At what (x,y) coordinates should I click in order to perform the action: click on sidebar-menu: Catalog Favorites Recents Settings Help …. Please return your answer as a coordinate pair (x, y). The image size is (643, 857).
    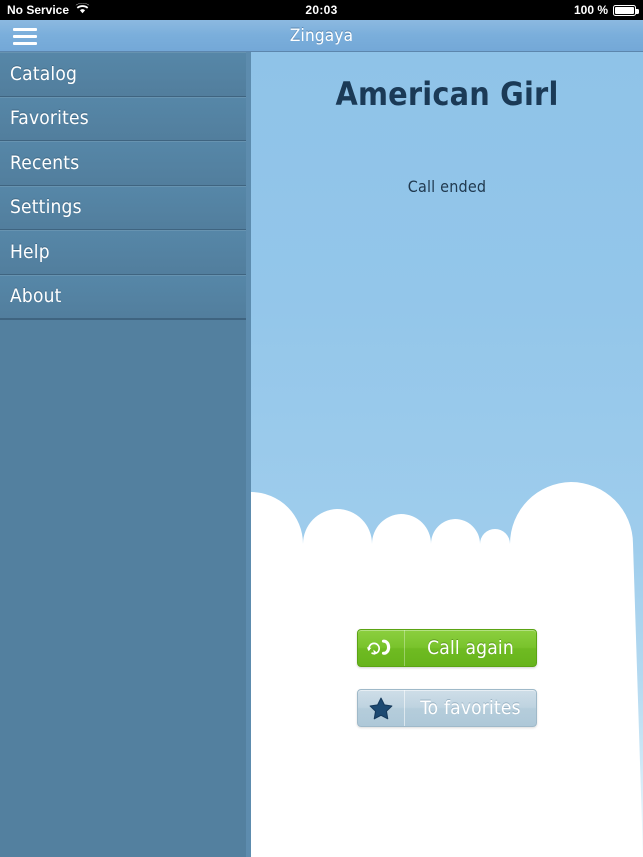
    Looking at the image, I should click on (123, 185).